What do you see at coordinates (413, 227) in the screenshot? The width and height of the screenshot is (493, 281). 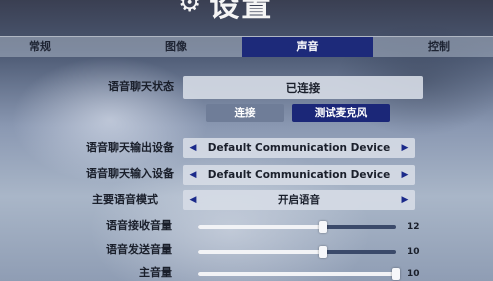 I see `receive-volume-value: 12` at bounding box center [413, 227].